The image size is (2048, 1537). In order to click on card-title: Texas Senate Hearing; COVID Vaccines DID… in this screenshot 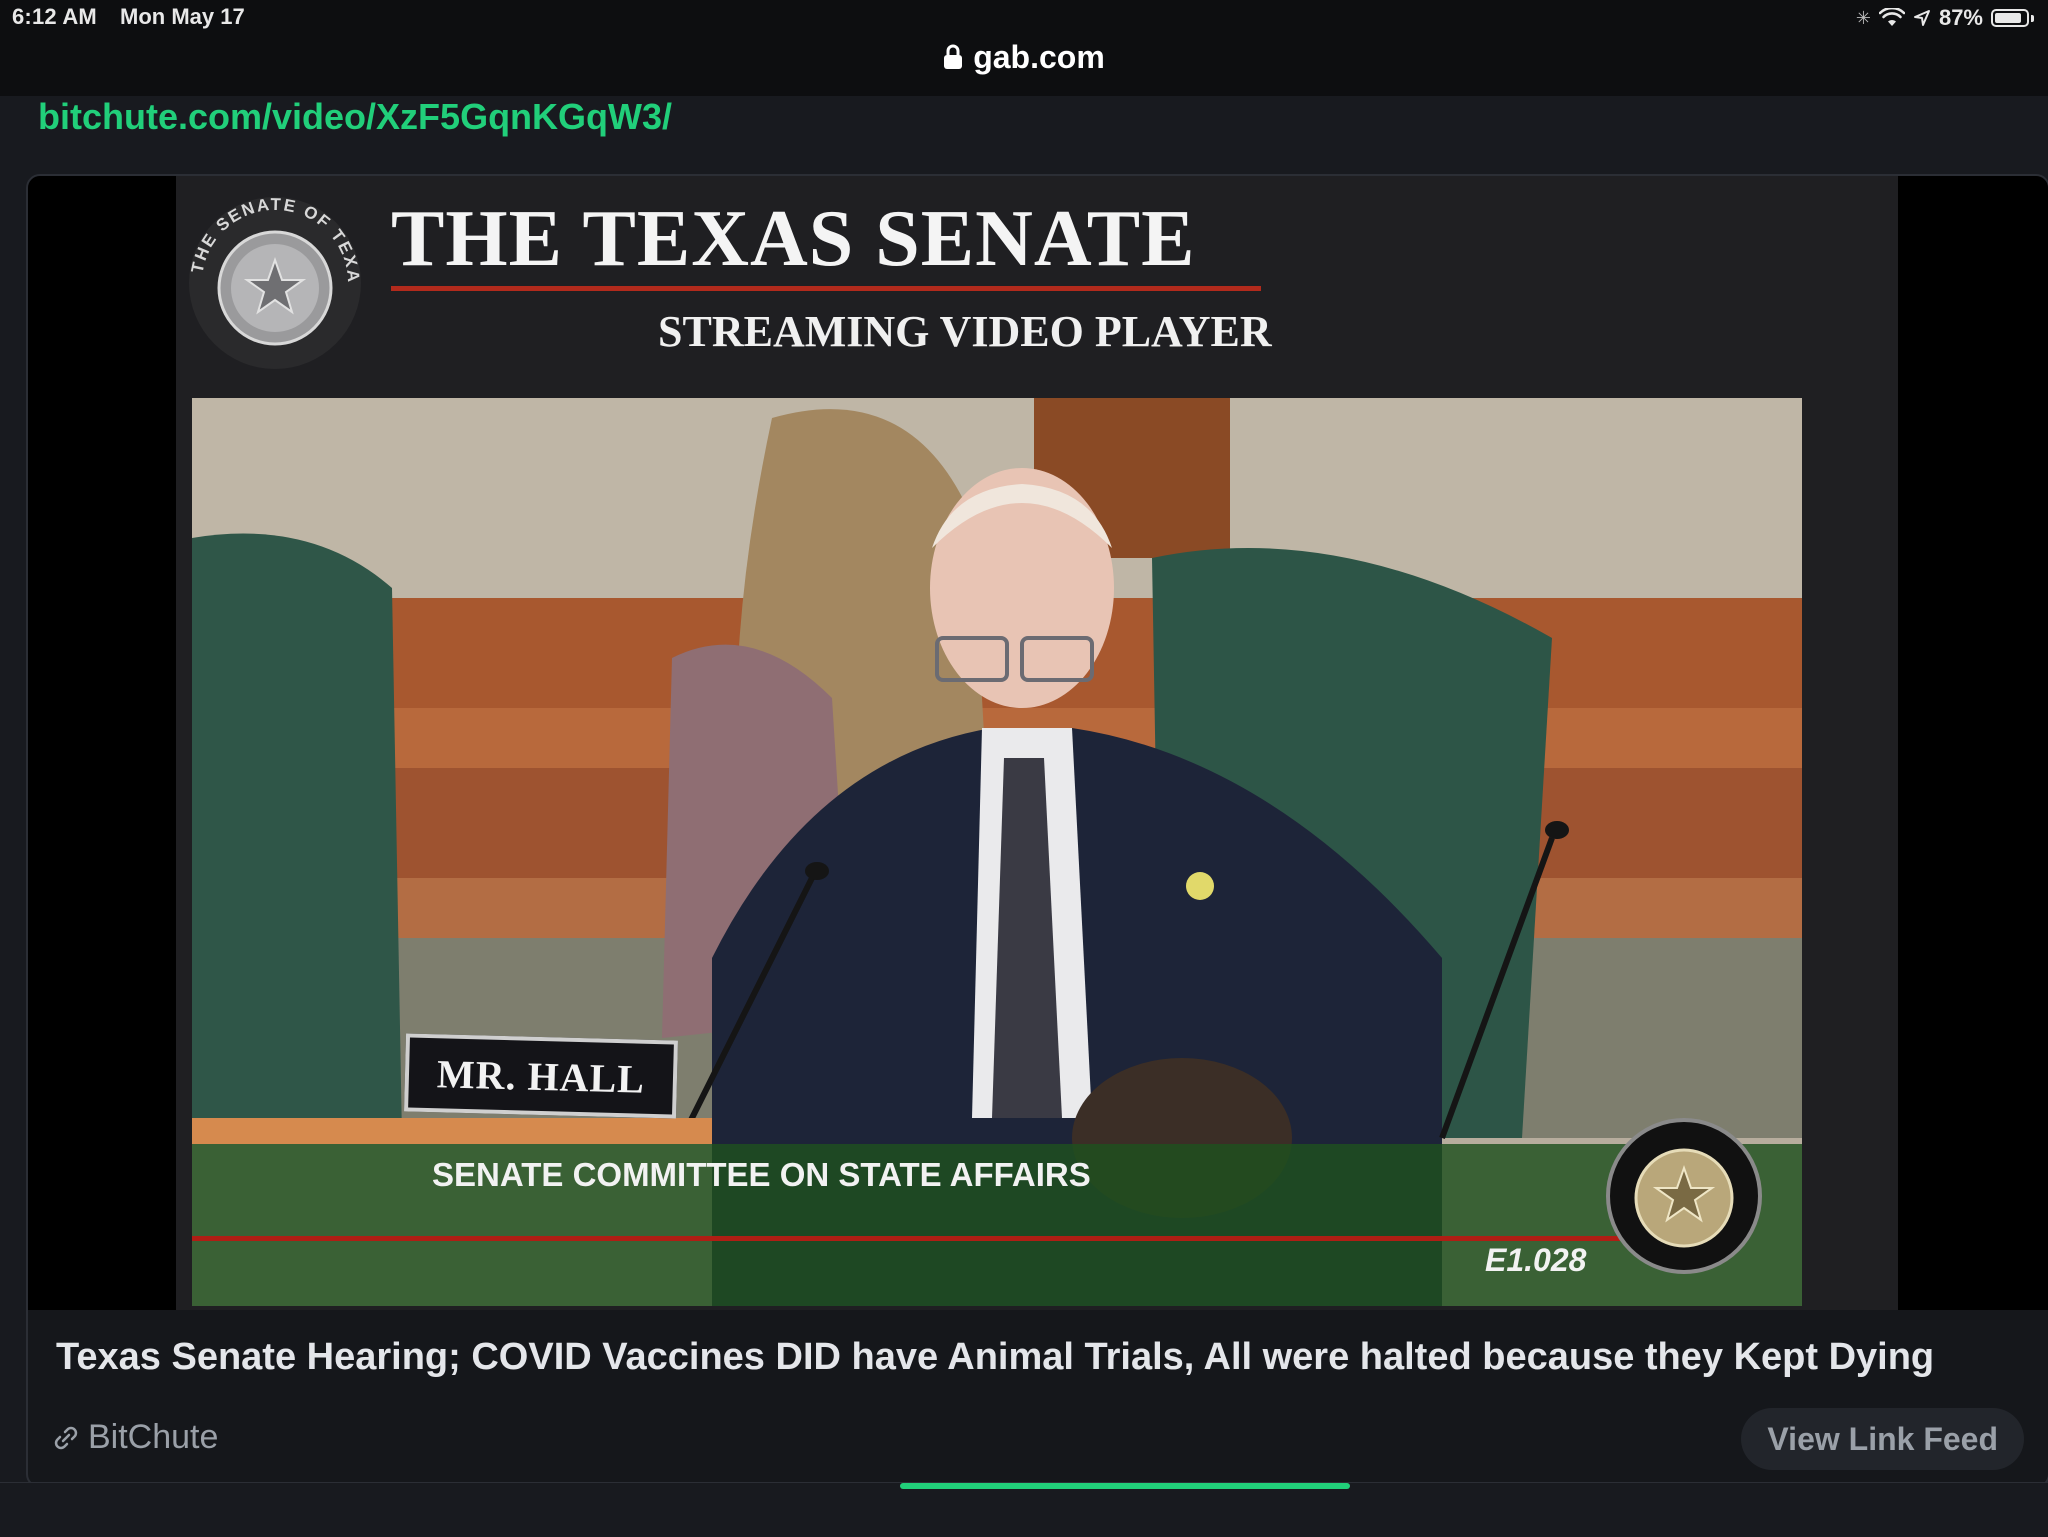, I will do `click(995, 1357)`.